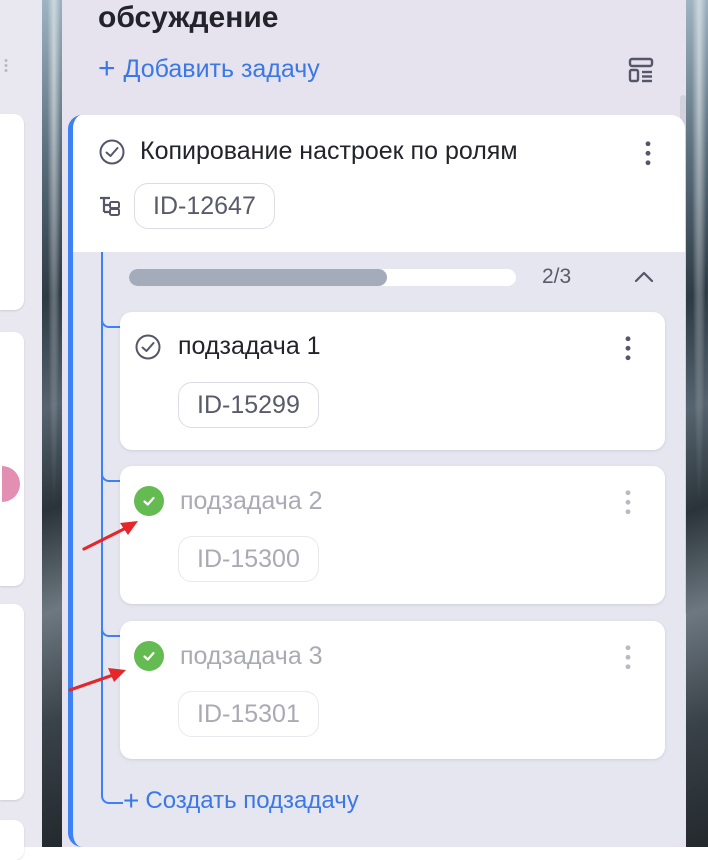  I want to click on subtask-id-badge: ID-15300, so click(248, 559).